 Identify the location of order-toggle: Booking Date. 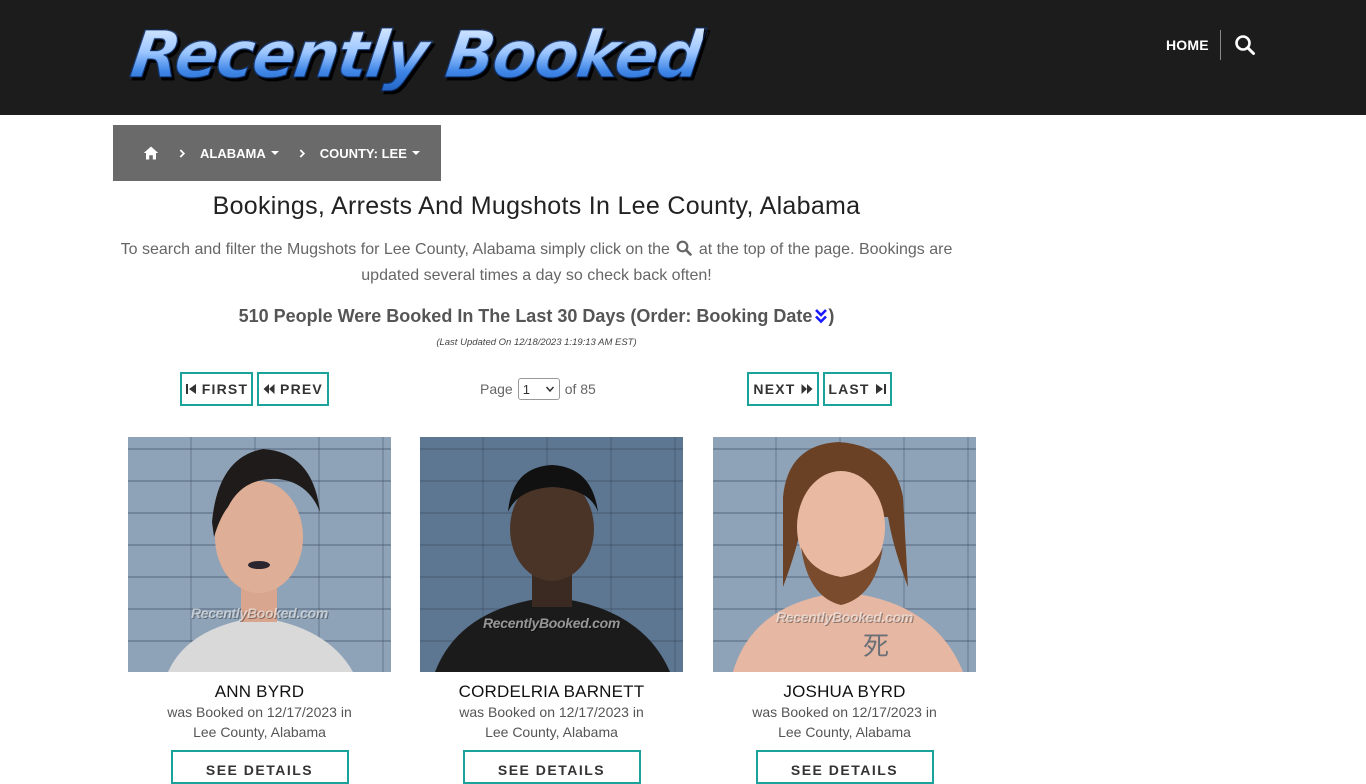
(762, 316).